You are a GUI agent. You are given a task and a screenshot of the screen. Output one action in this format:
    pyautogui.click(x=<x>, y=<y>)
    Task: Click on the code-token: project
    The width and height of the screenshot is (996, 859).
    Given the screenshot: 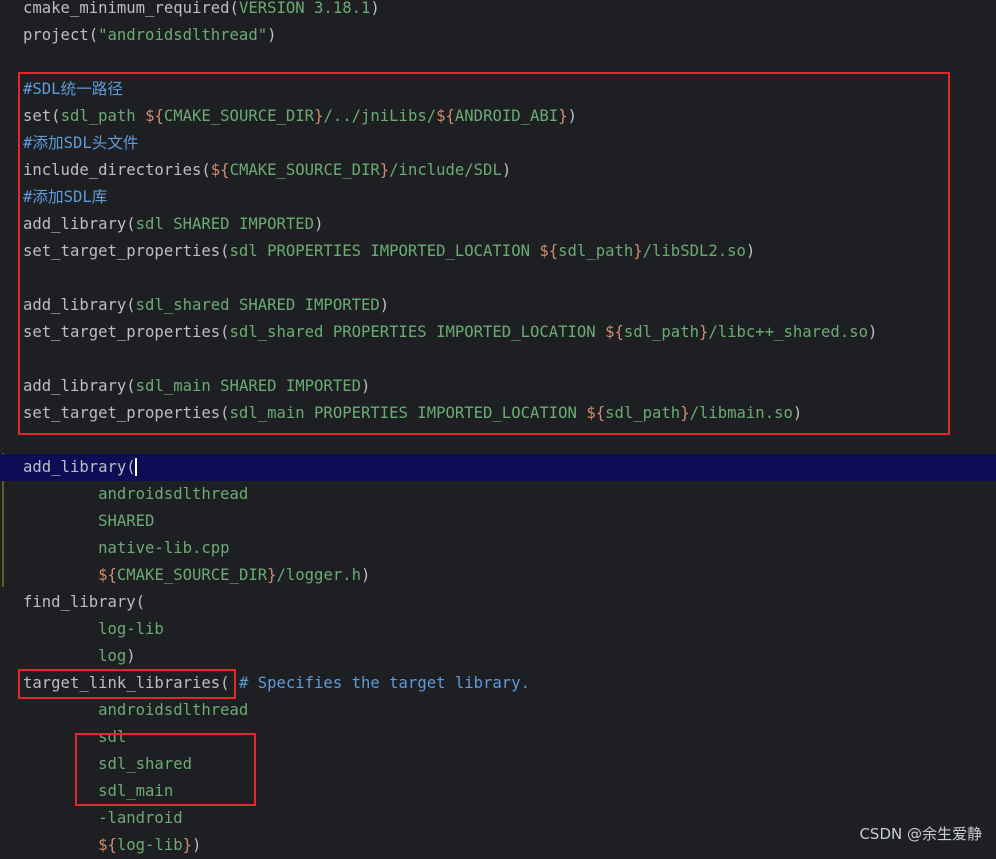 What is the action you would take?
    pyautogui.click(x=56, y=35)
    